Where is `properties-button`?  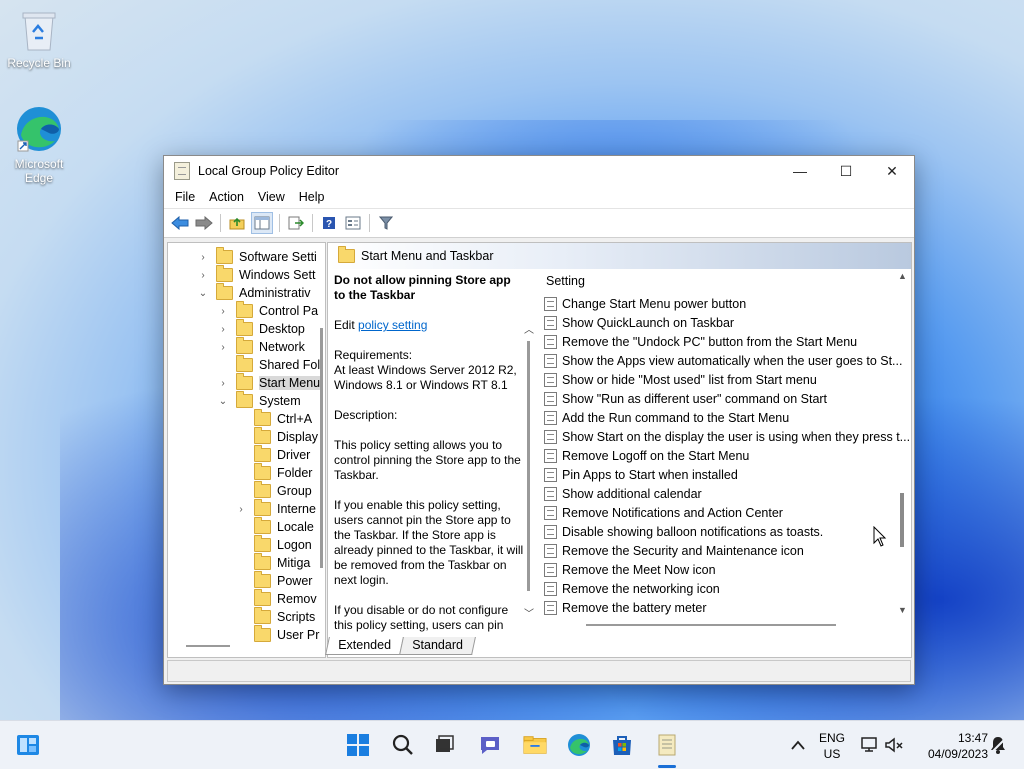 properties-button is located at coordinates (353, 223).